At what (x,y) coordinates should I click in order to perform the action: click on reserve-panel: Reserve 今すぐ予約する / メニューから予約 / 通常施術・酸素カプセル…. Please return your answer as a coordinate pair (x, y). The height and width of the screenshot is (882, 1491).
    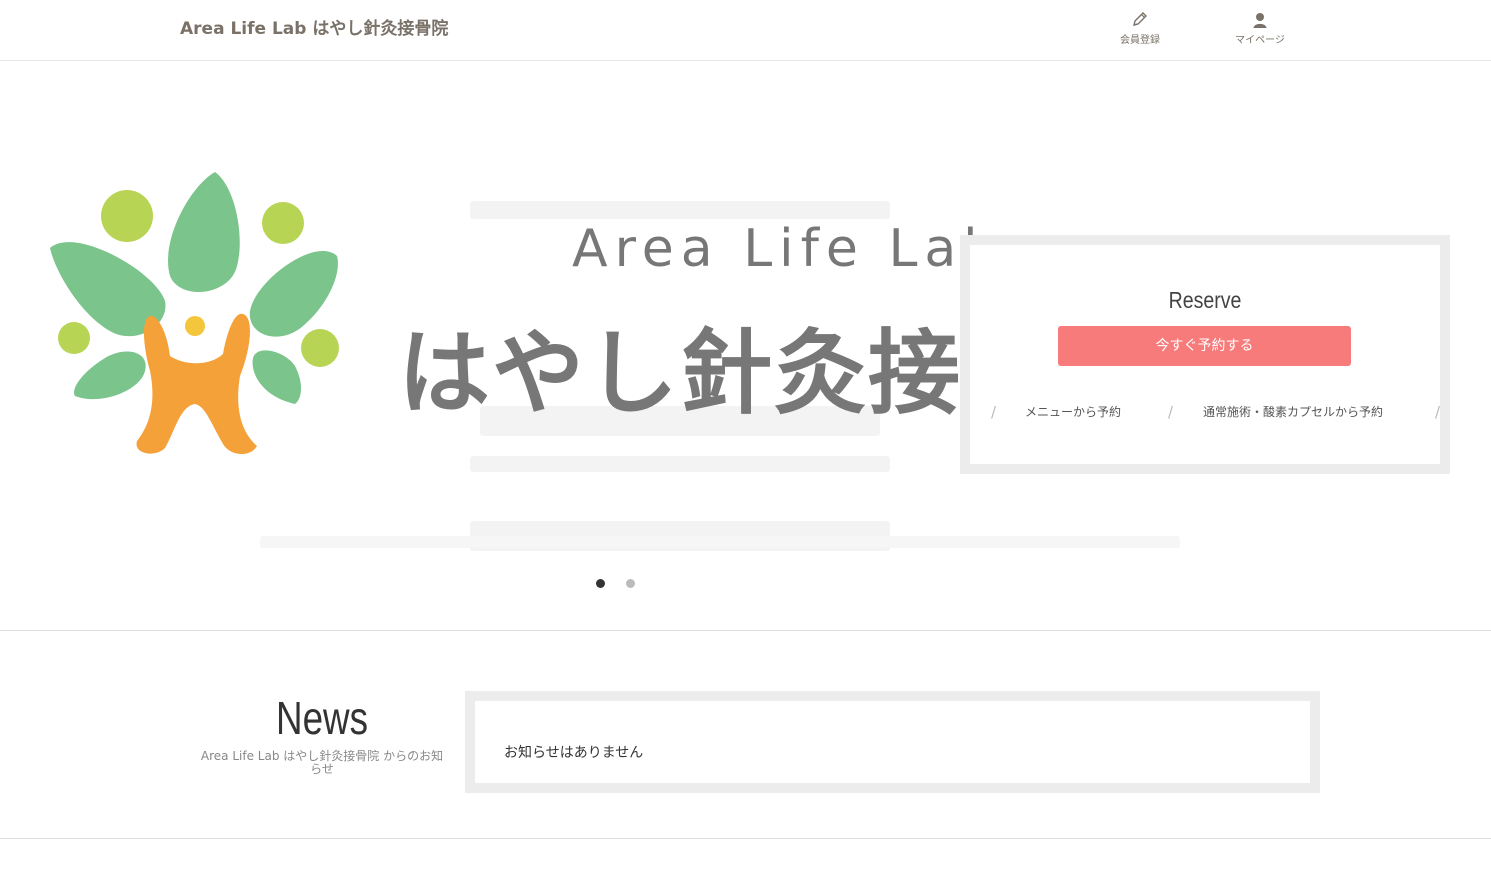
    Looking at the image, I should click on (1205, 354).